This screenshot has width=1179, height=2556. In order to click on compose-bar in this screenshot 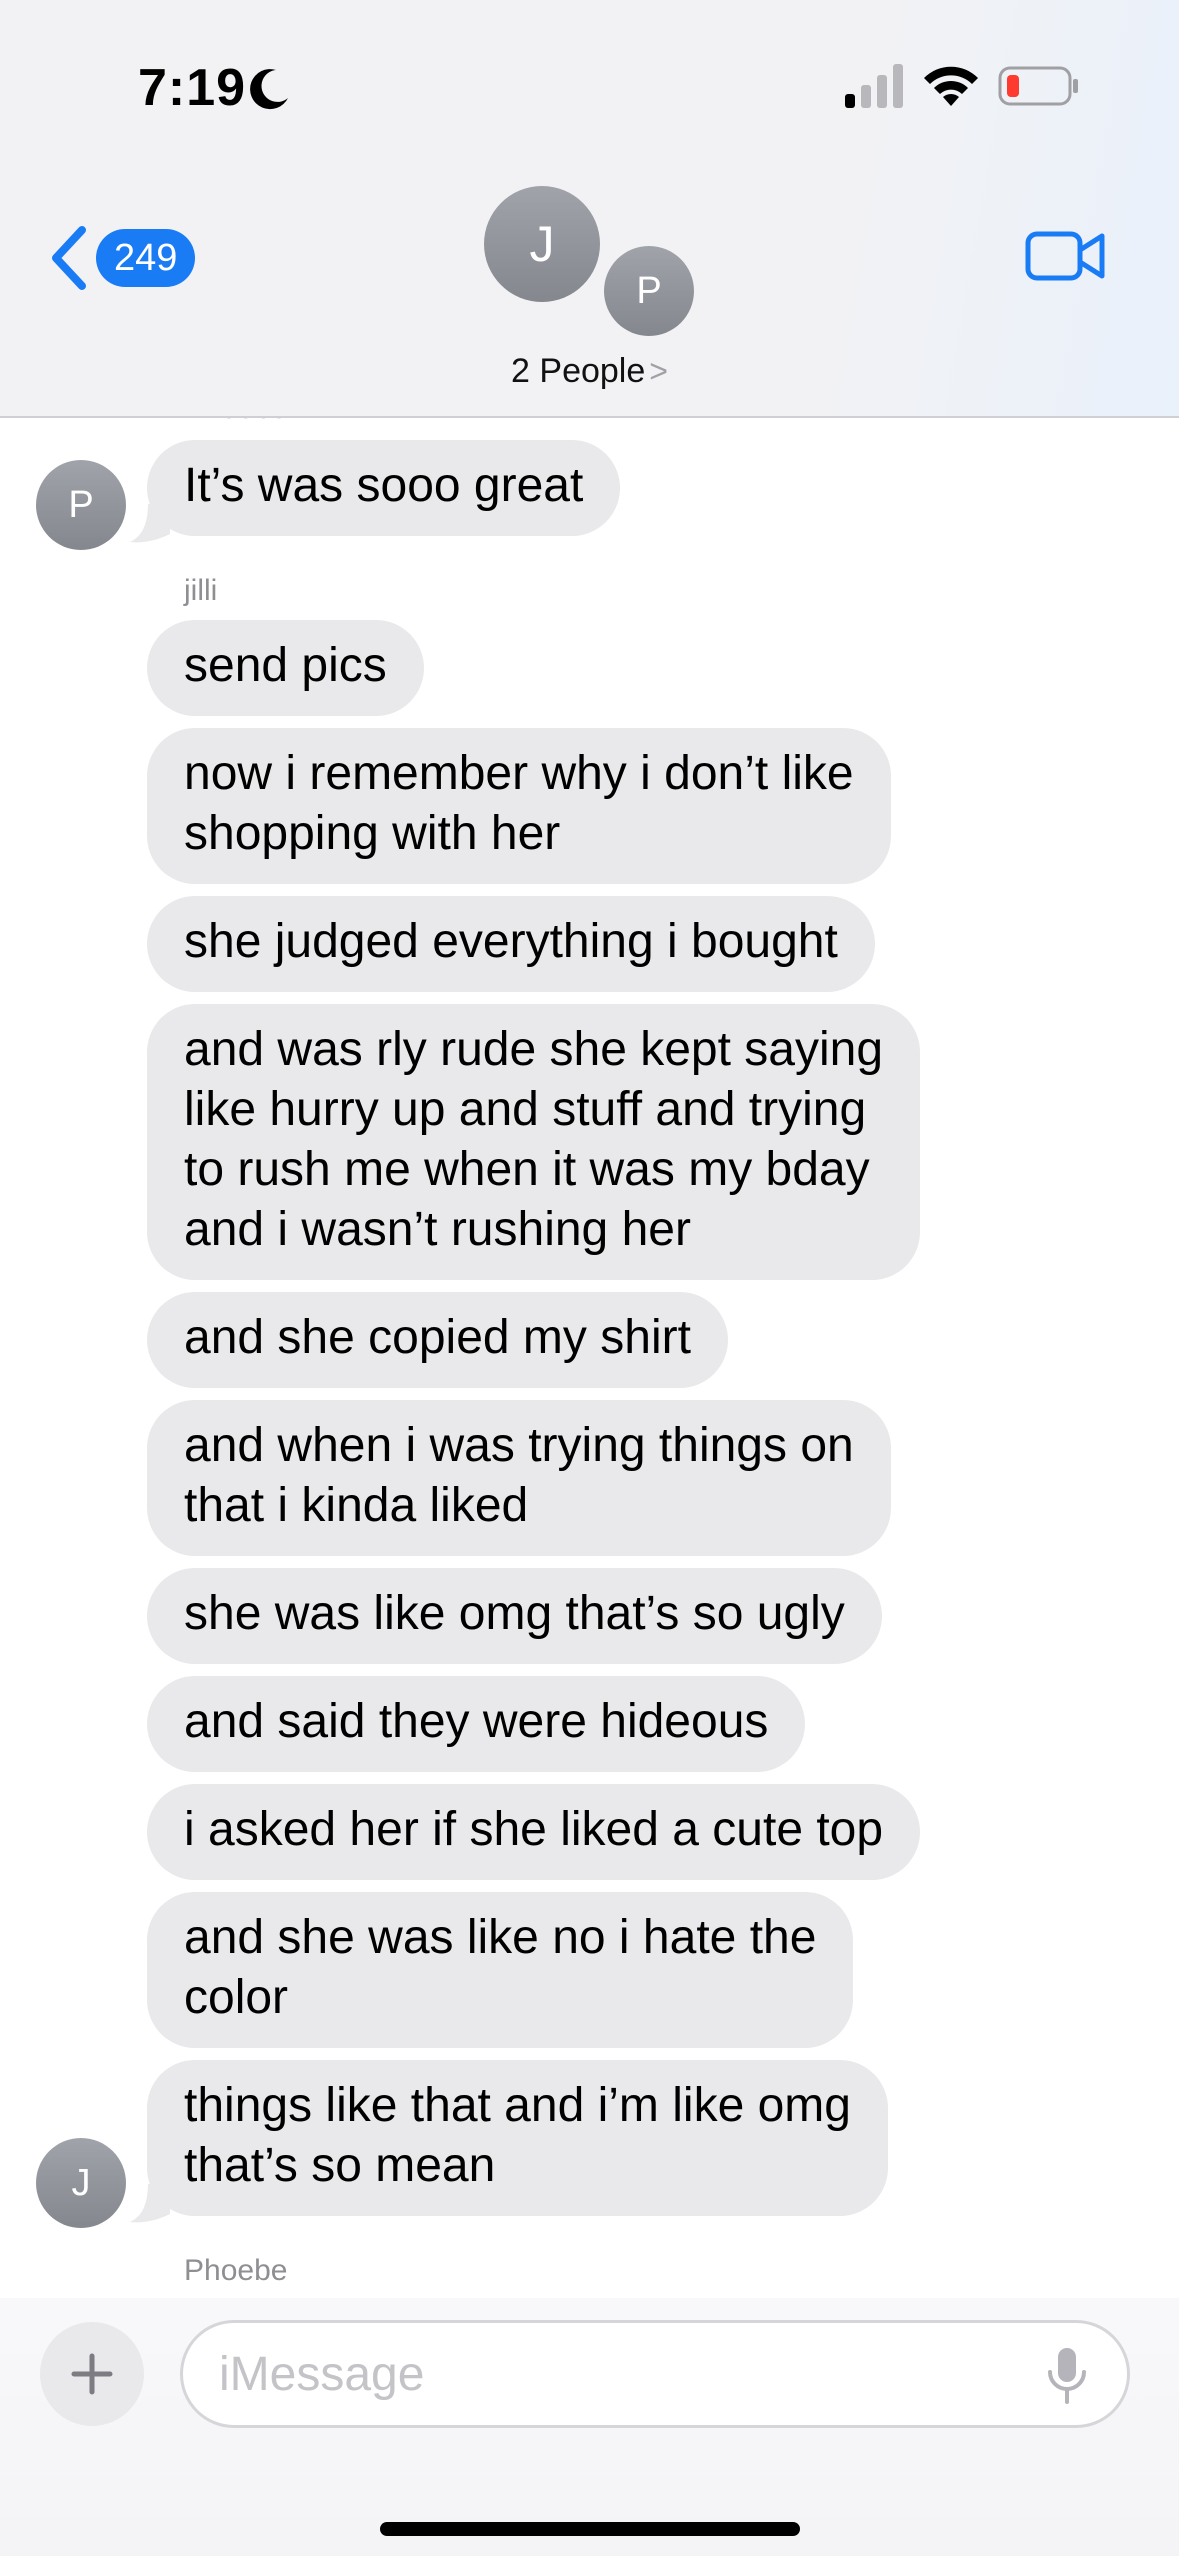, I will do `click(589, 2427)`.